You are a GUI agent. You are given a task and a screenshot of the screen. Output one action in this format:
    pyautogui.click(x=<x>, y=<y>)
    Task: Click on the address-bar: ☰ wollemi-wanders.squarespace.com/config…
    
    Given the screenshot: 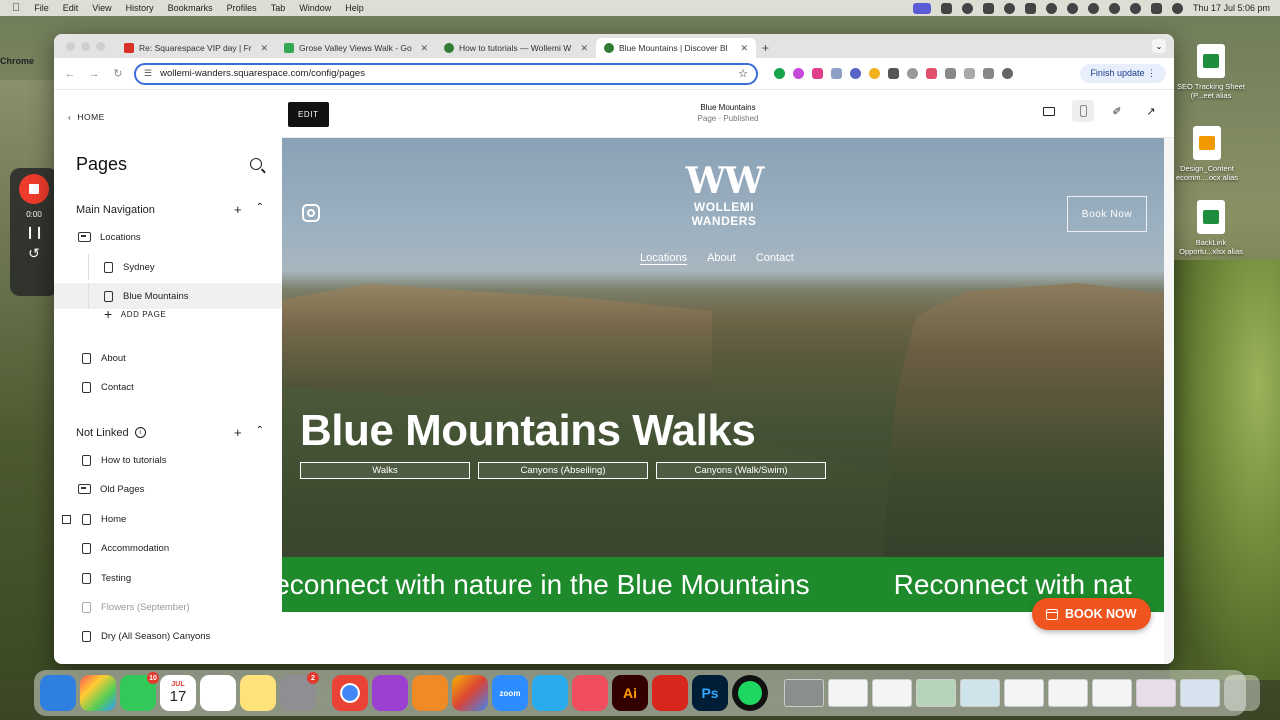 What is the action you would take?
    pyautogui.click(x=446, y=73)
    